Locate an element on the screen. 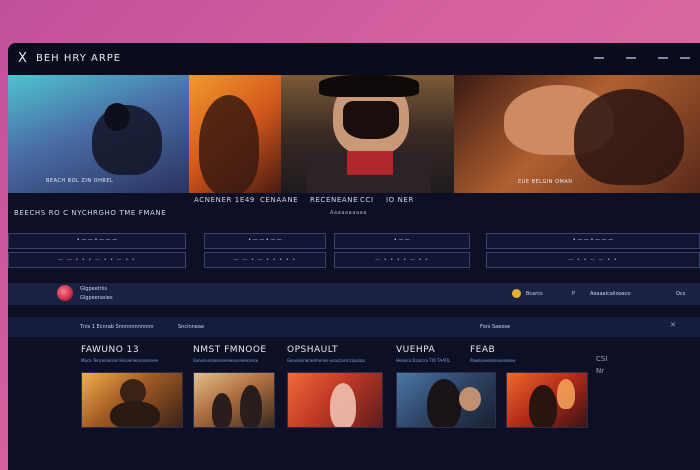 Image resolution: width=700 pixels, height=470 pixels. control-bar-2: • — — • — — is located at coordinates (265, 241).